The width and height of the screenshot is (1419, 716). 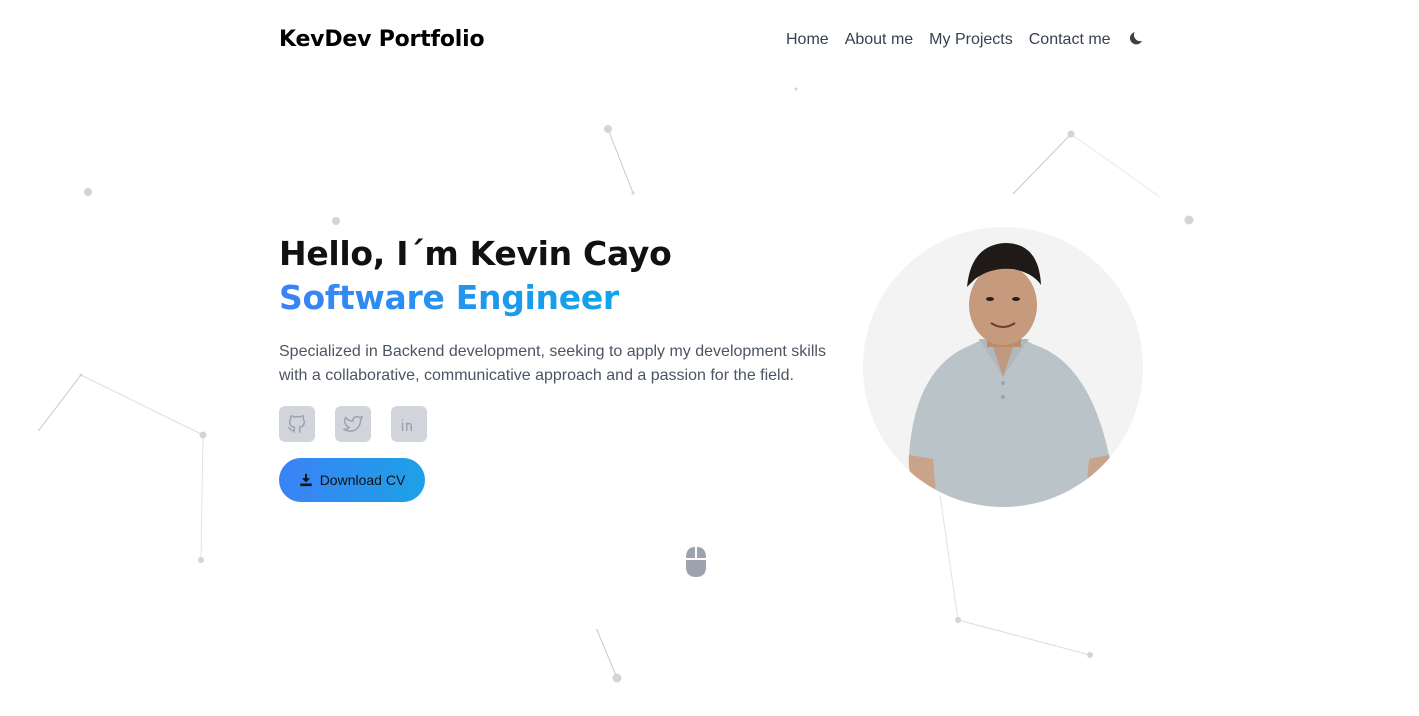 I want to click on hero-greeting: Hello, I´m Kevin Cayo, so click(x=475, y=253).